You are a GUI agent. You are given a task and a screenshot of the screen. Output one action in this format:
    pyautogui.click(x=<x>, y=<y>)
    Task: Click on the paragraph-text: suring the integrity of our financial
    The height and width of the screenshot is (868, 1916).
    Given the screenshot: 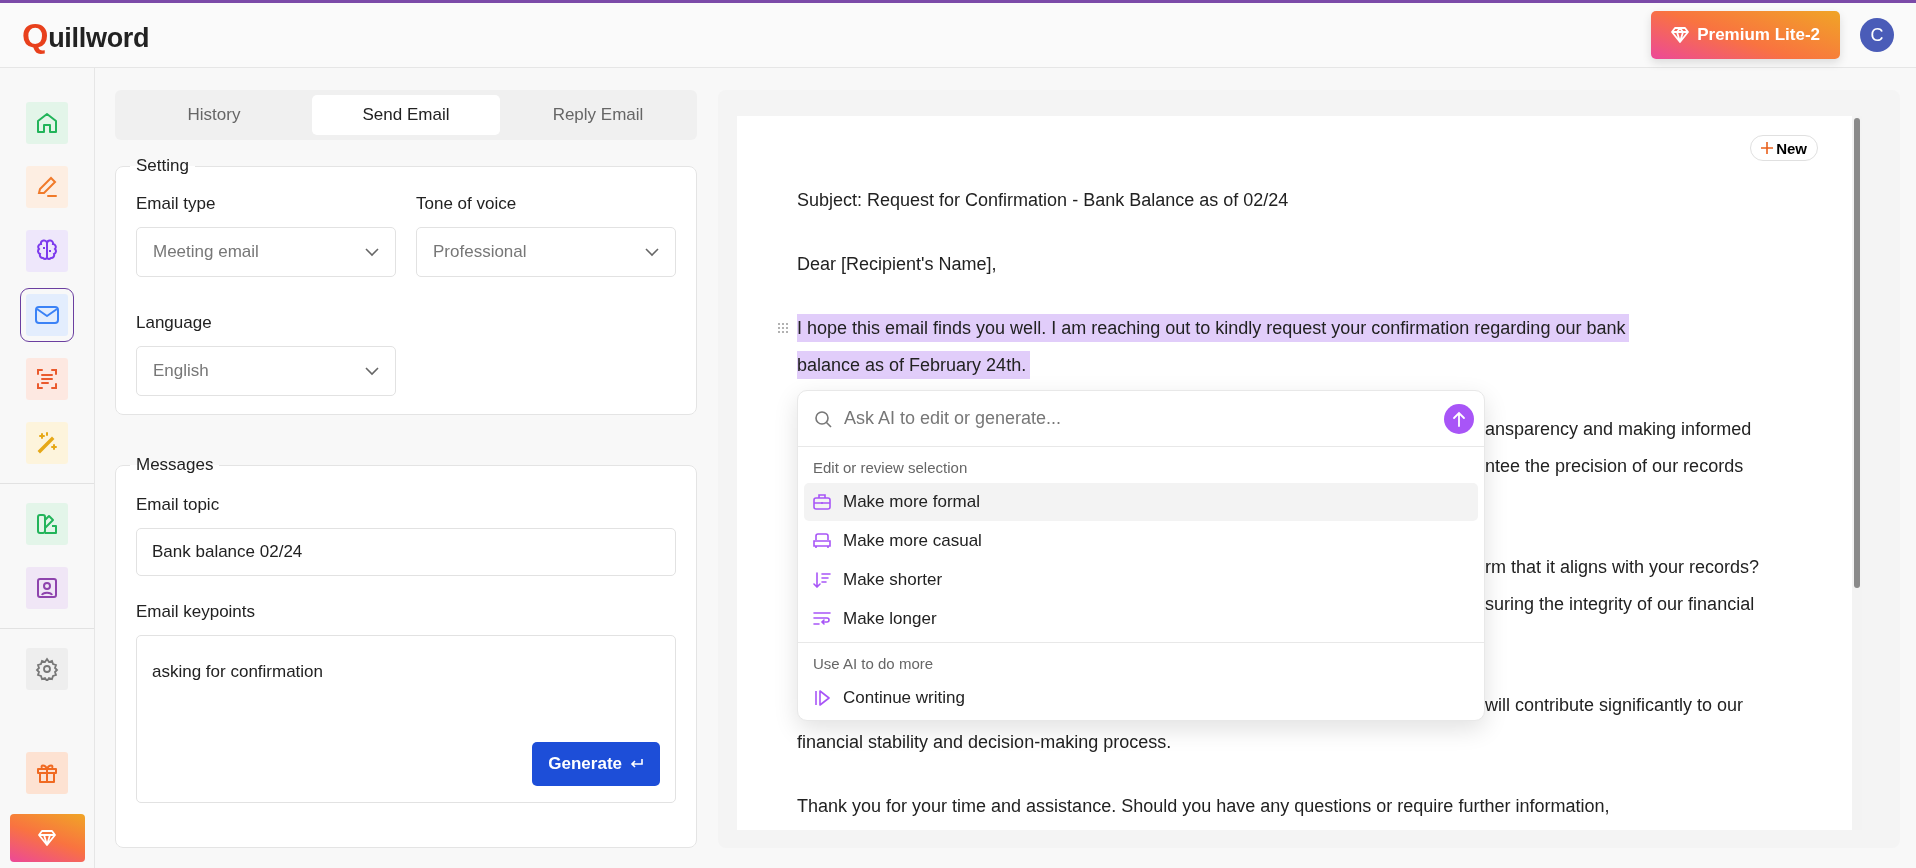 What is the action you would take?
    pyautogui.click(x=1620, y=604)
    